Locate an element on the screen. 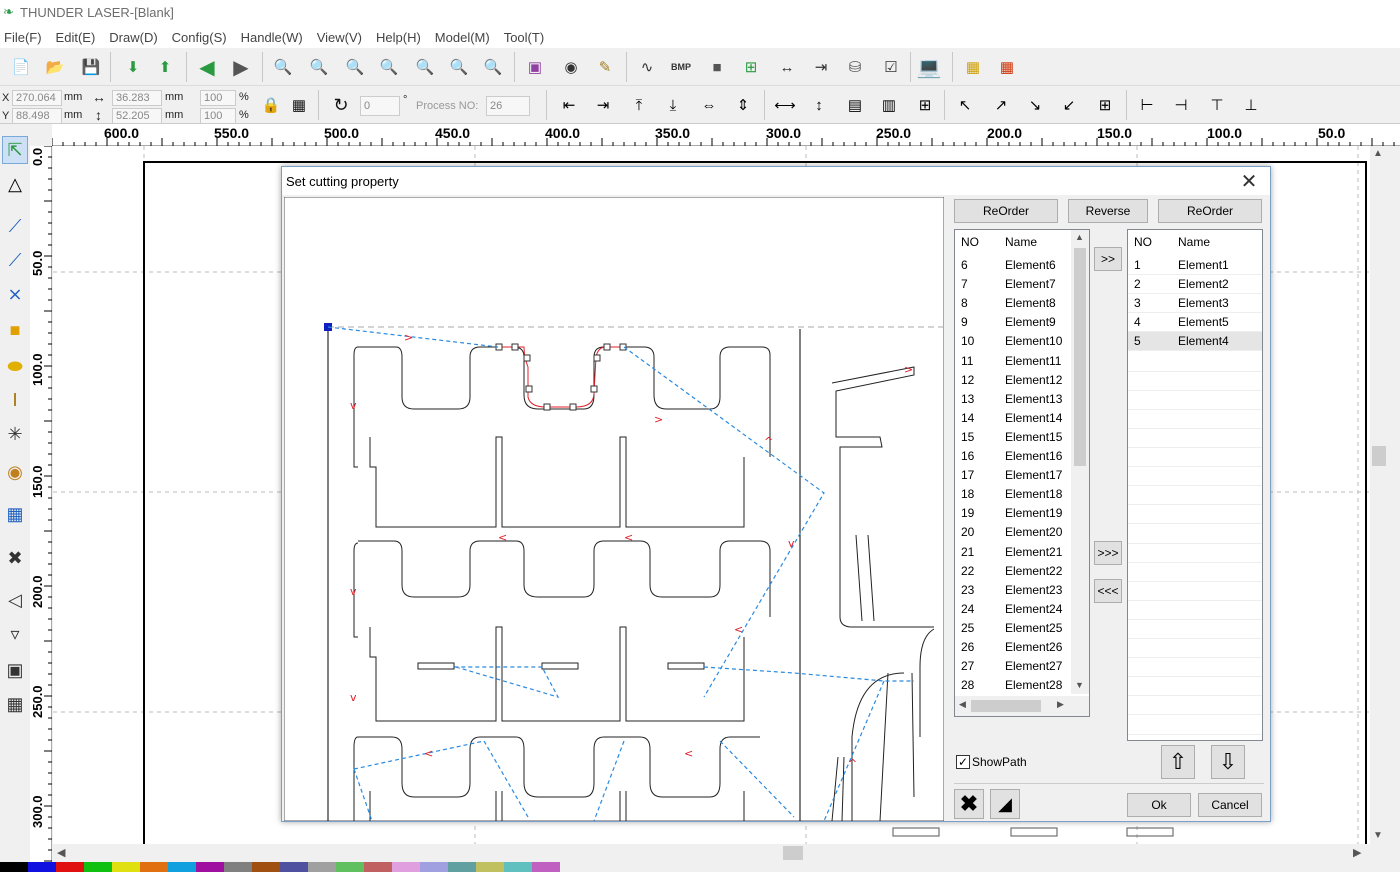 The width and height of the screenshot is (1400, 872). monitor-icon: 💻 is located at coordinates (929, 67).